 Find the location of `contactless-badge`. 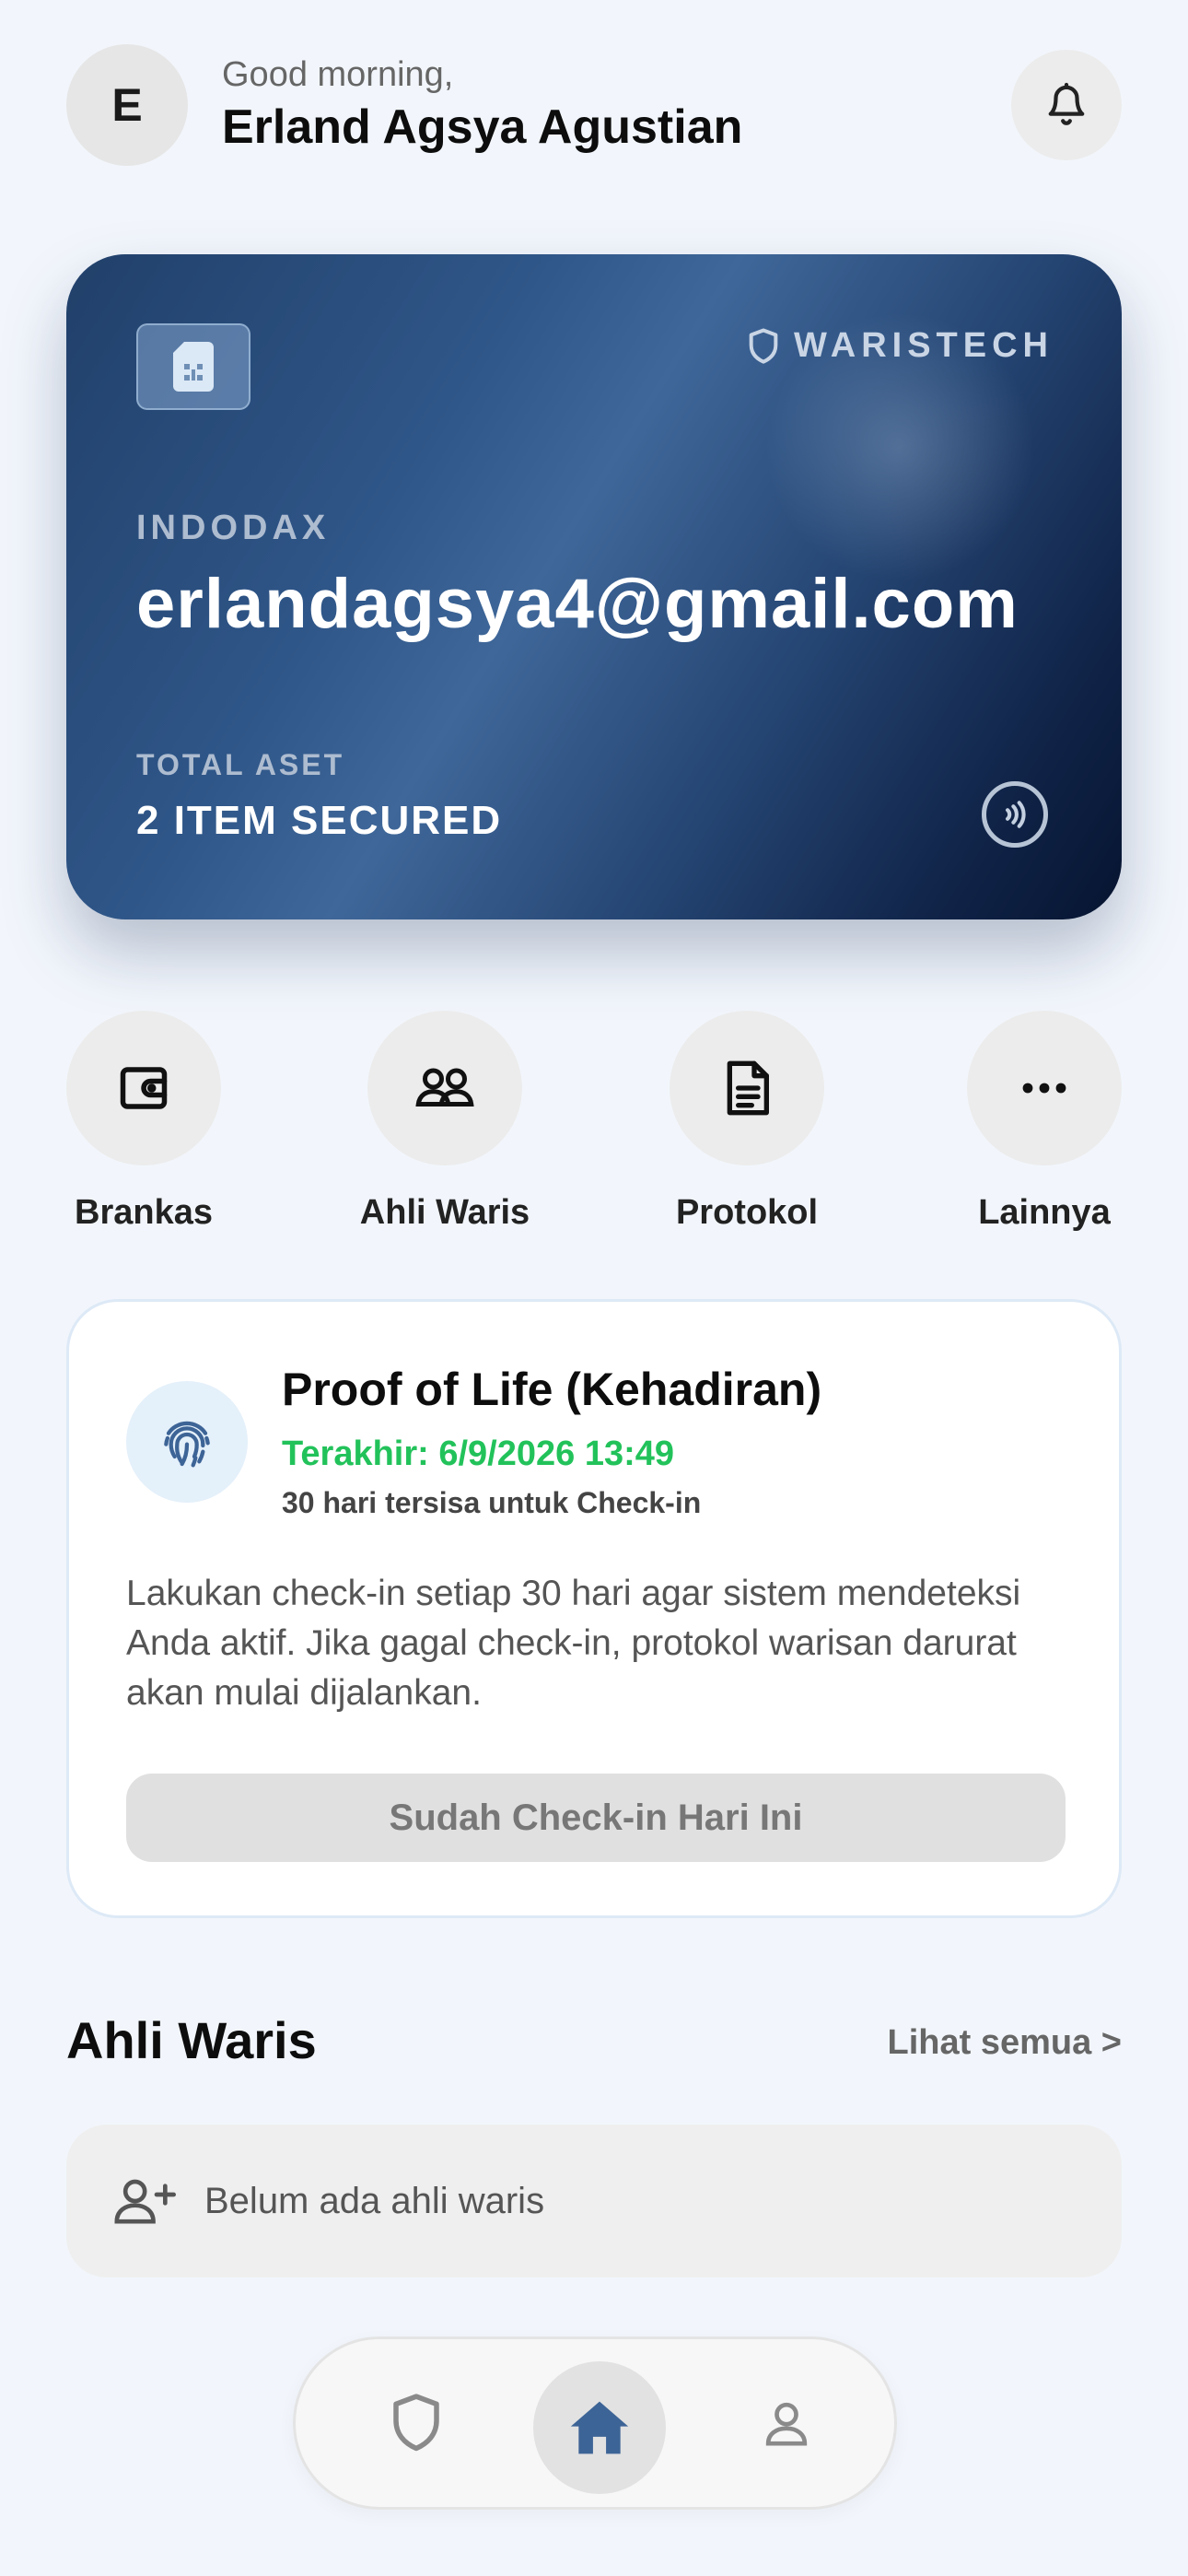

contactless-badge is located at coordinates (1015, 814).